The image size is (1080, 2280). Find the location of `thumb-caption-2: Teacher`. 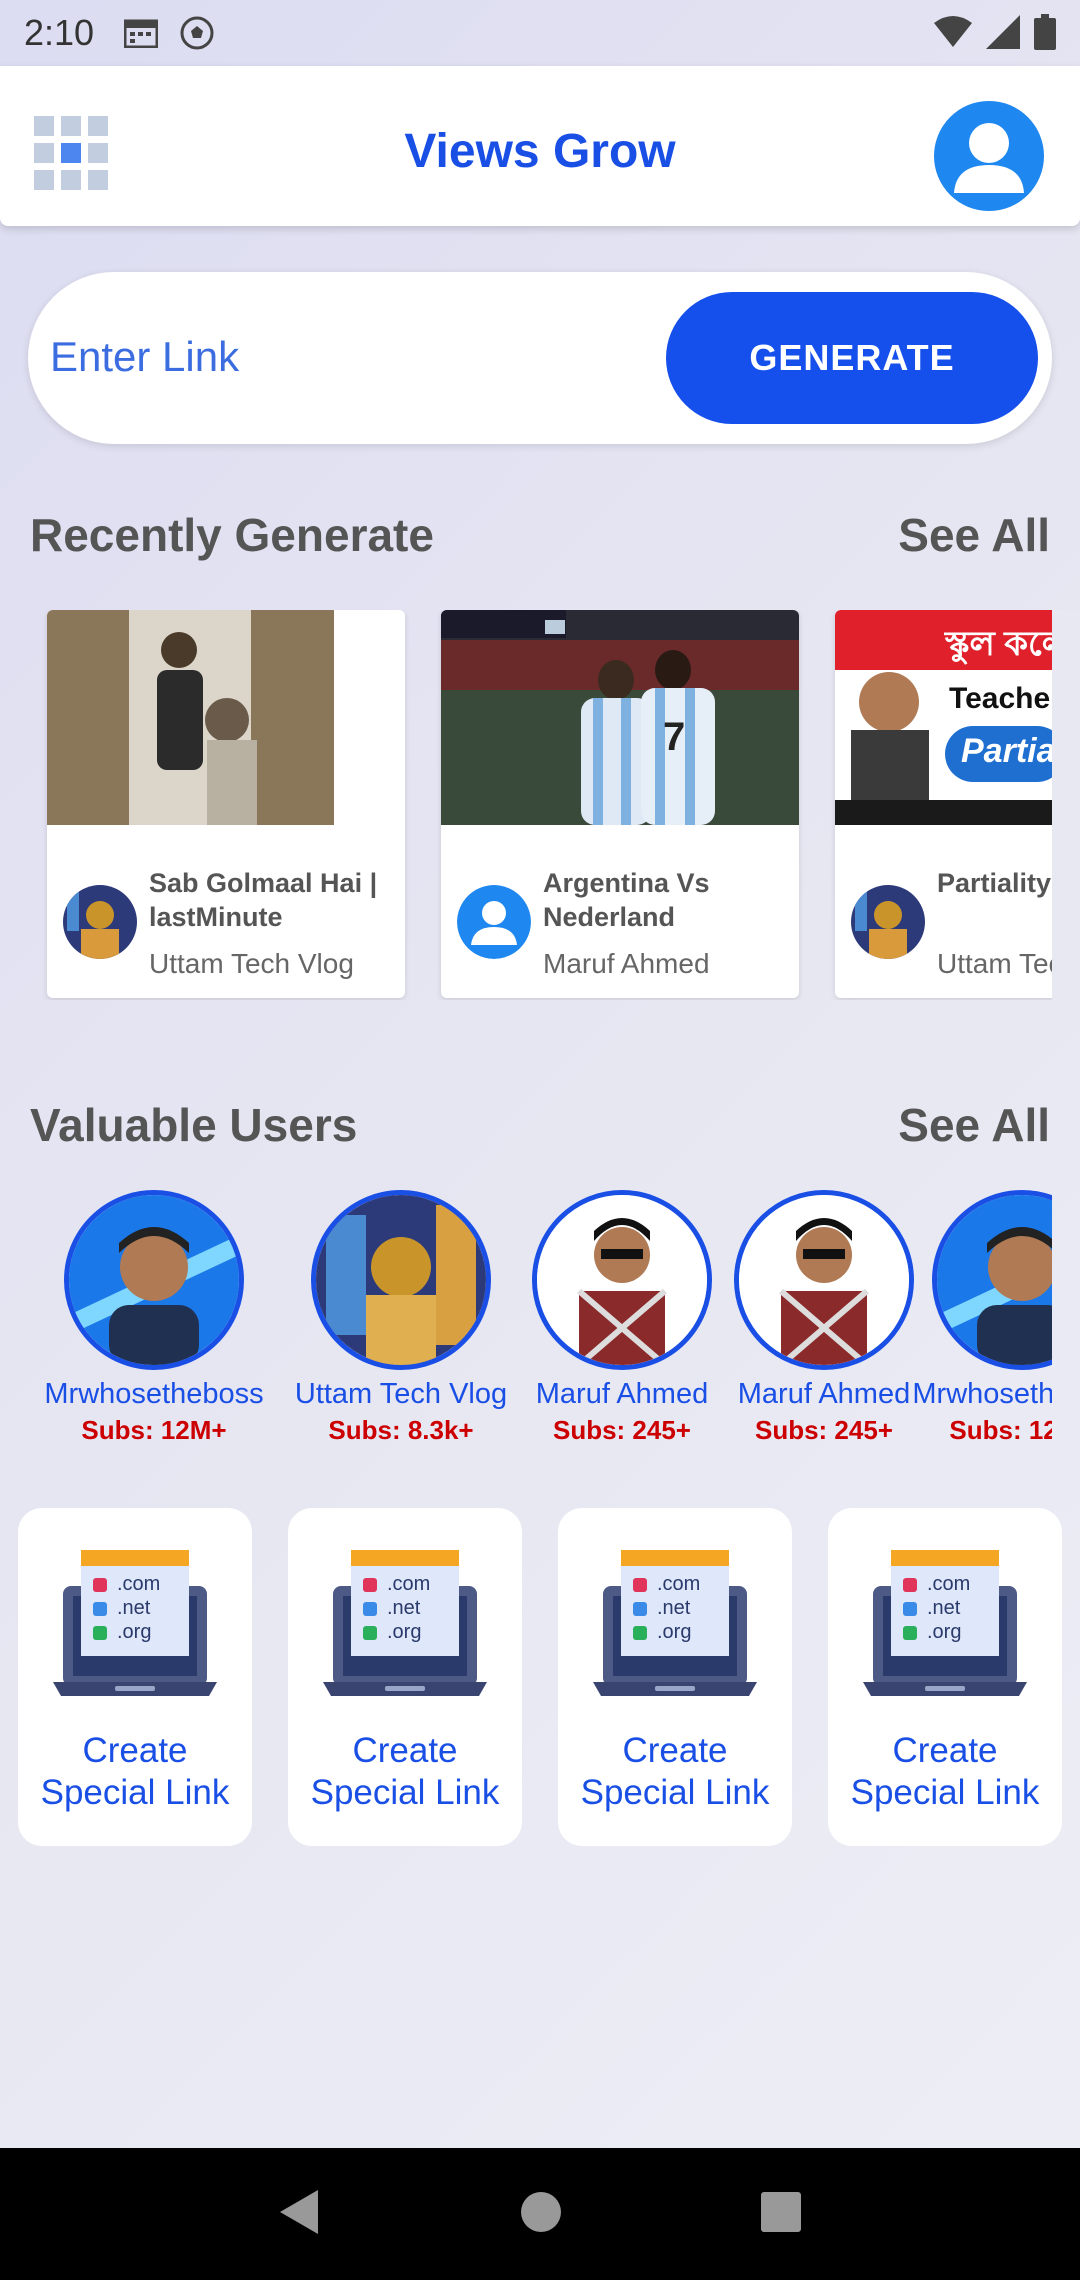

thumb-caption-2: Teacher is located at coordinates (1005, 698).